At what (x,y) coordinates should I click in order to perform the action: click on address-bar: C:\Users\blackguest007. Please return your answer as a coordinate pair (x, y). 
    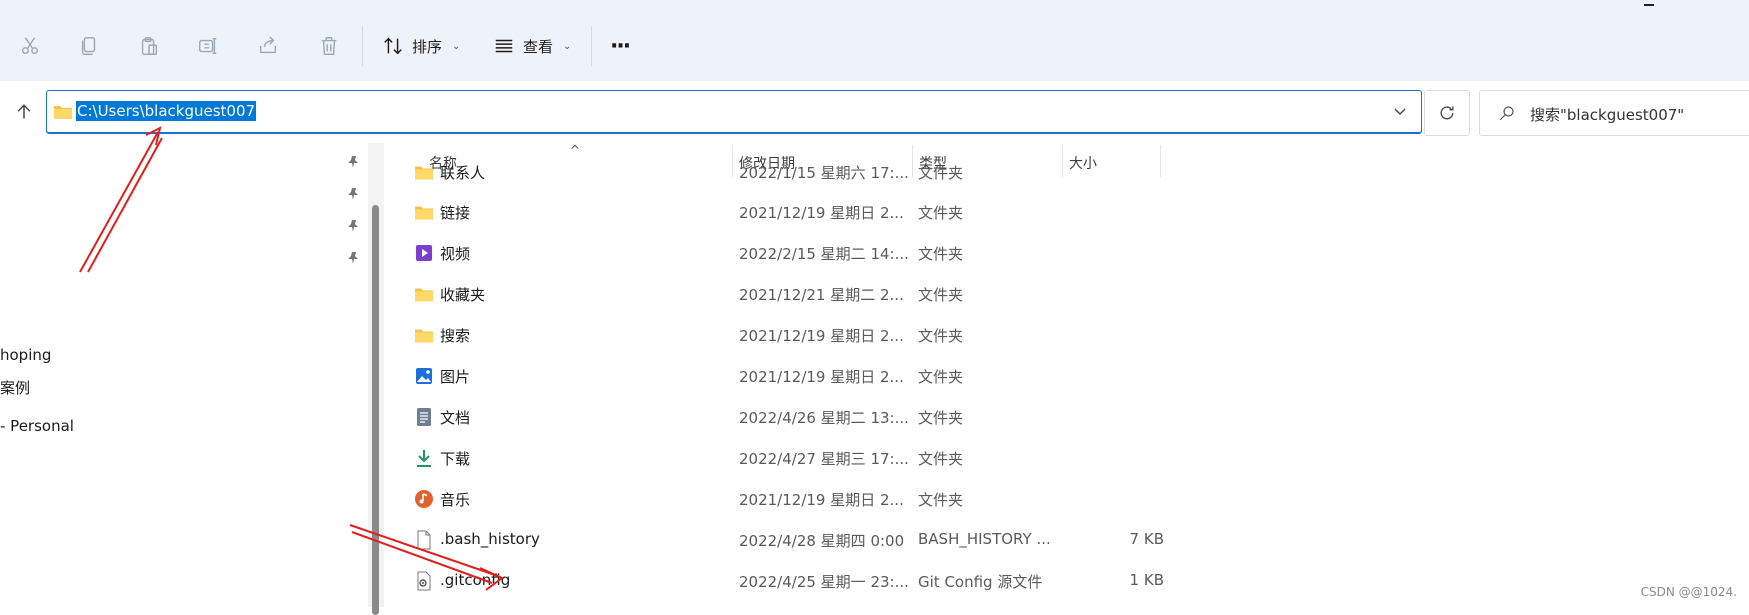
    Looking at the image, I should click on (734, 112).